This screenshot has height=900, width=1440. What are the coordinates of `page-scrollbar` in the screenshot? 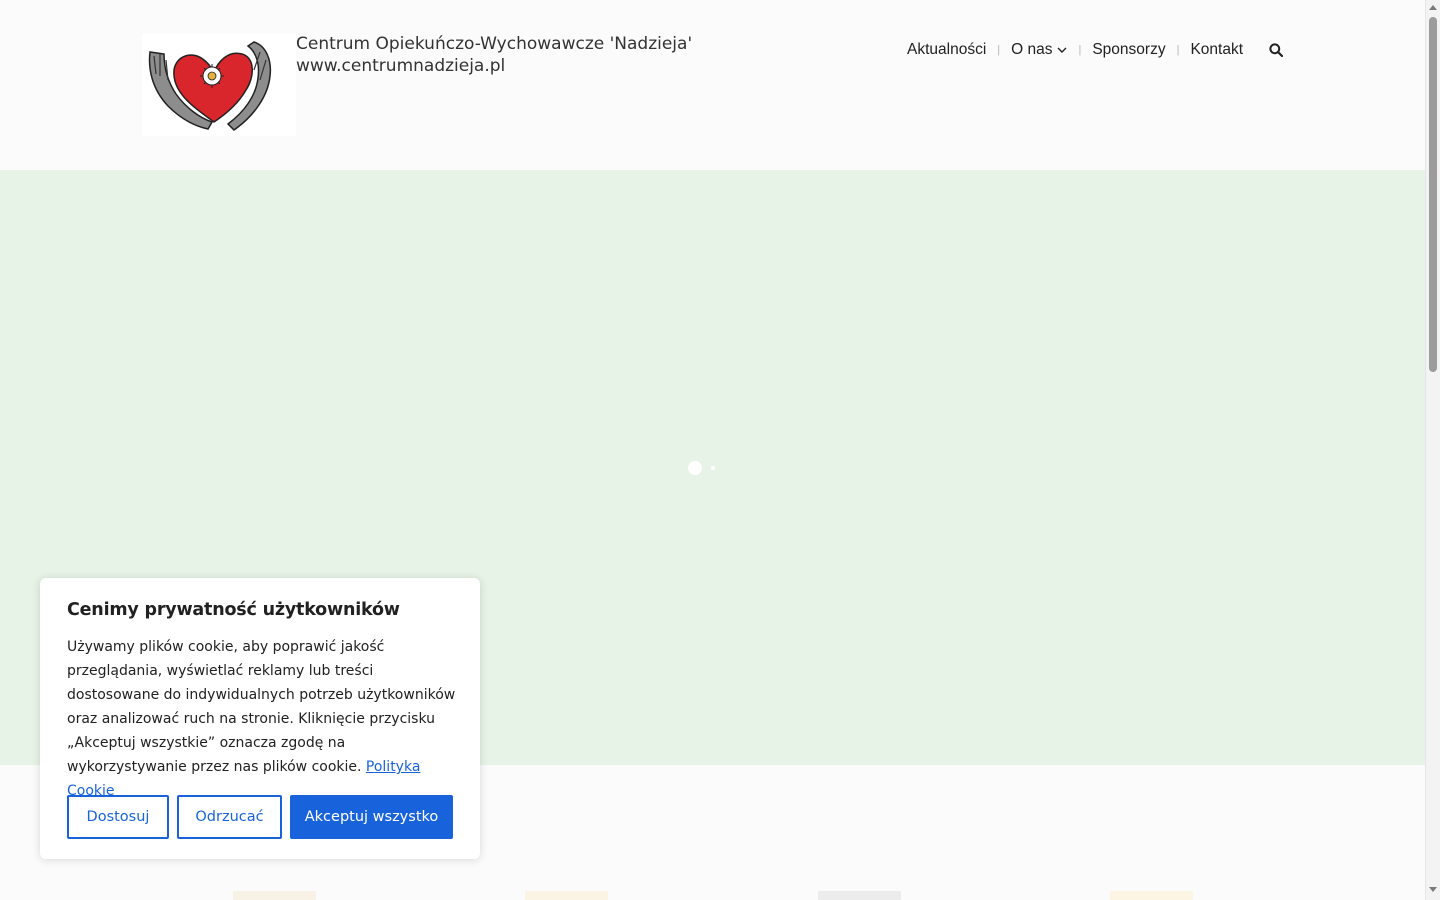 It's located at (1432, 450).